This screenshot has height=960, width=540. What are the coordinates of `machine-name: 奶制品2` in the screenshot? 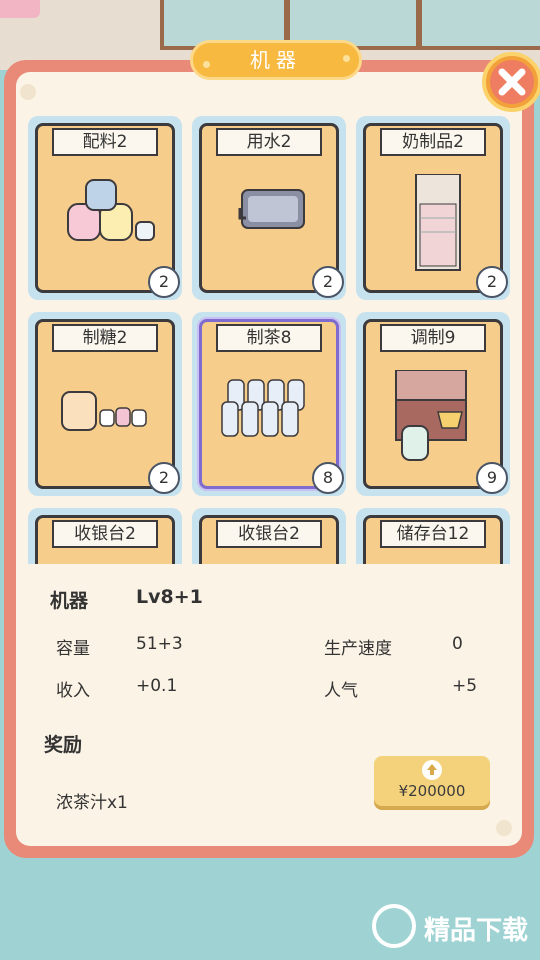 It's located at (433, 142).